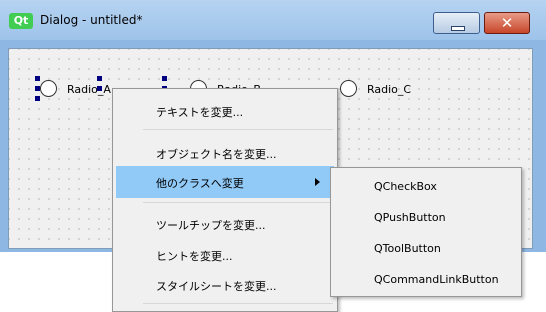 The width and height of the screenshot is (546, 312). I want to click on qt-logo-icon: Qt, so click(21, 21).